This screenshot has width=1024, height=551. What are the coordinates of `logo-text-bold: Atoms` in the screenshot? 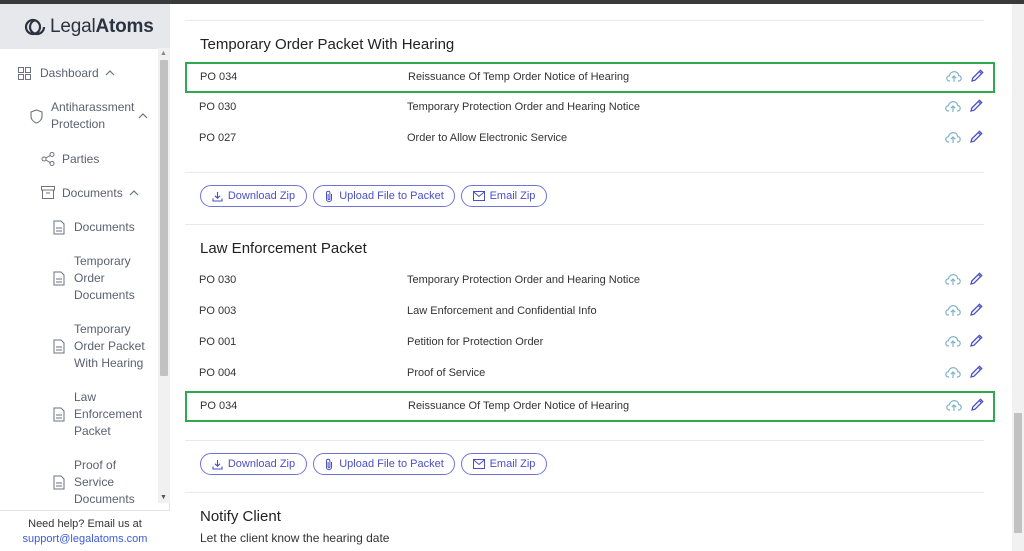 It's located at (124, 26).